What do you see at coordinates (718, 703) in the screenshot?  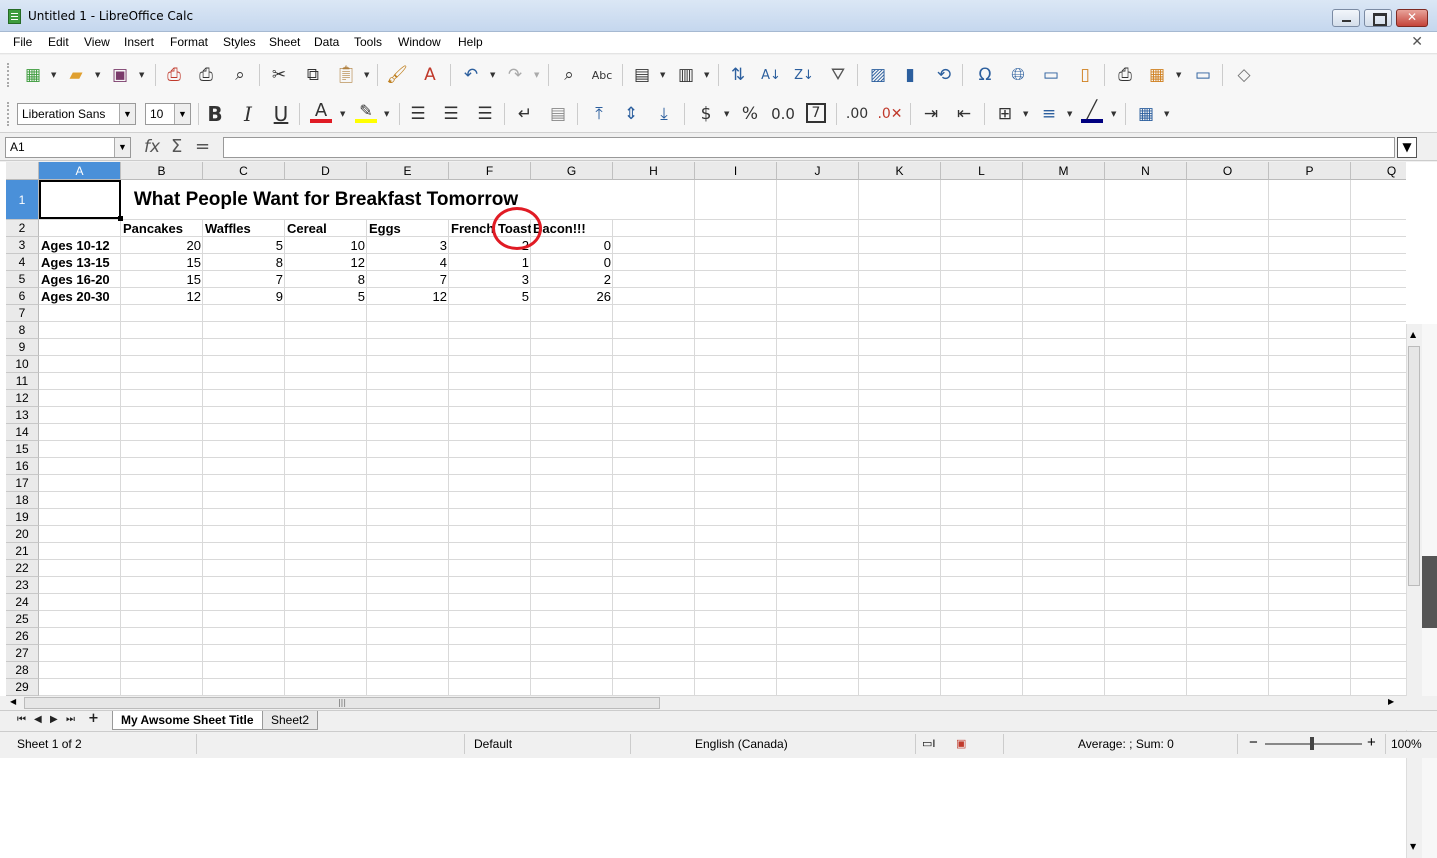 I see `horizontal-scrollbar: ◀ ||| ▶` at bounding box center [718, 703].